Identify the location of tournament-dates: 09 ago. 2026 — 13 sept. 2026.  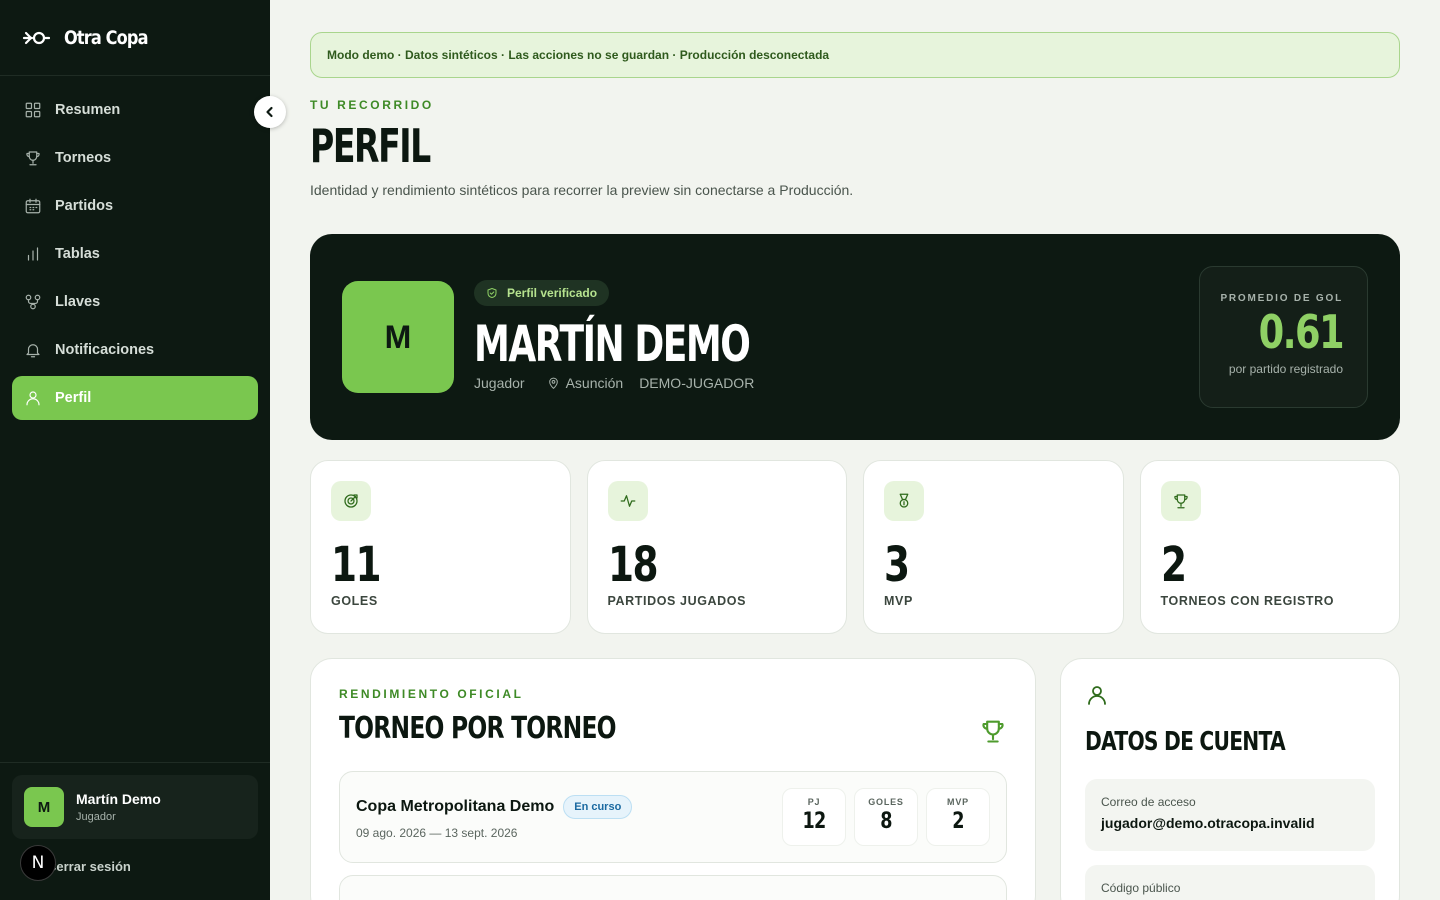
(437, 833).